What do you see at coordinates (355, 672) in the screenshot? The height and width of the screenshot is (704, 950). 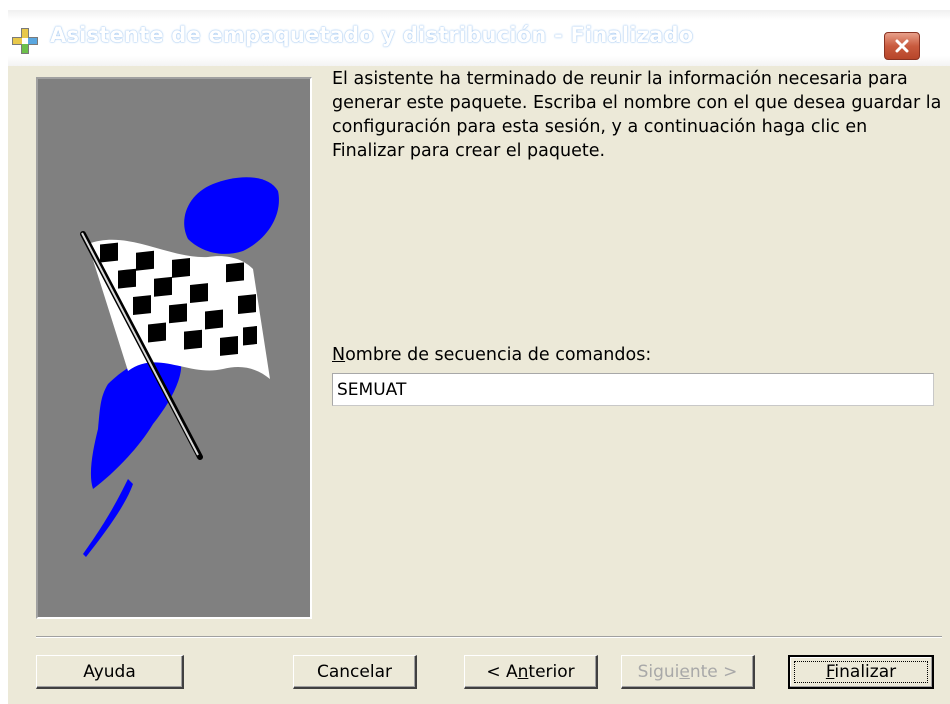 I see `cancel-button: Cancelar` at bounding box center [355, 672].